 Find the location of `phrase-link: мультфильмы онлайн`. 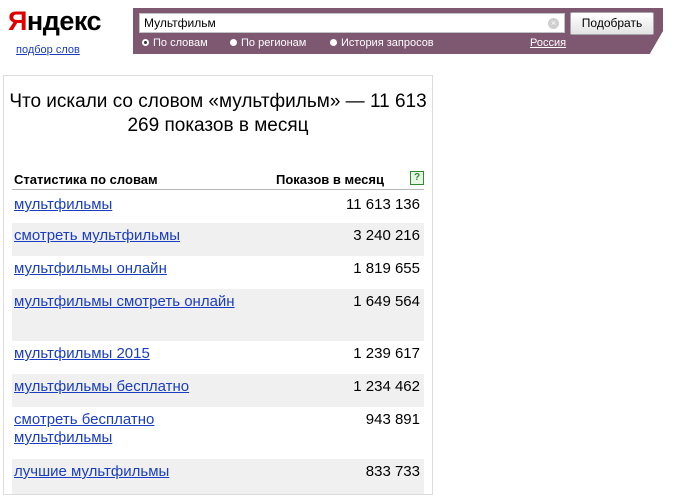

phrase-link: мультфильмы онлайн is located at coordinates (129, 269).